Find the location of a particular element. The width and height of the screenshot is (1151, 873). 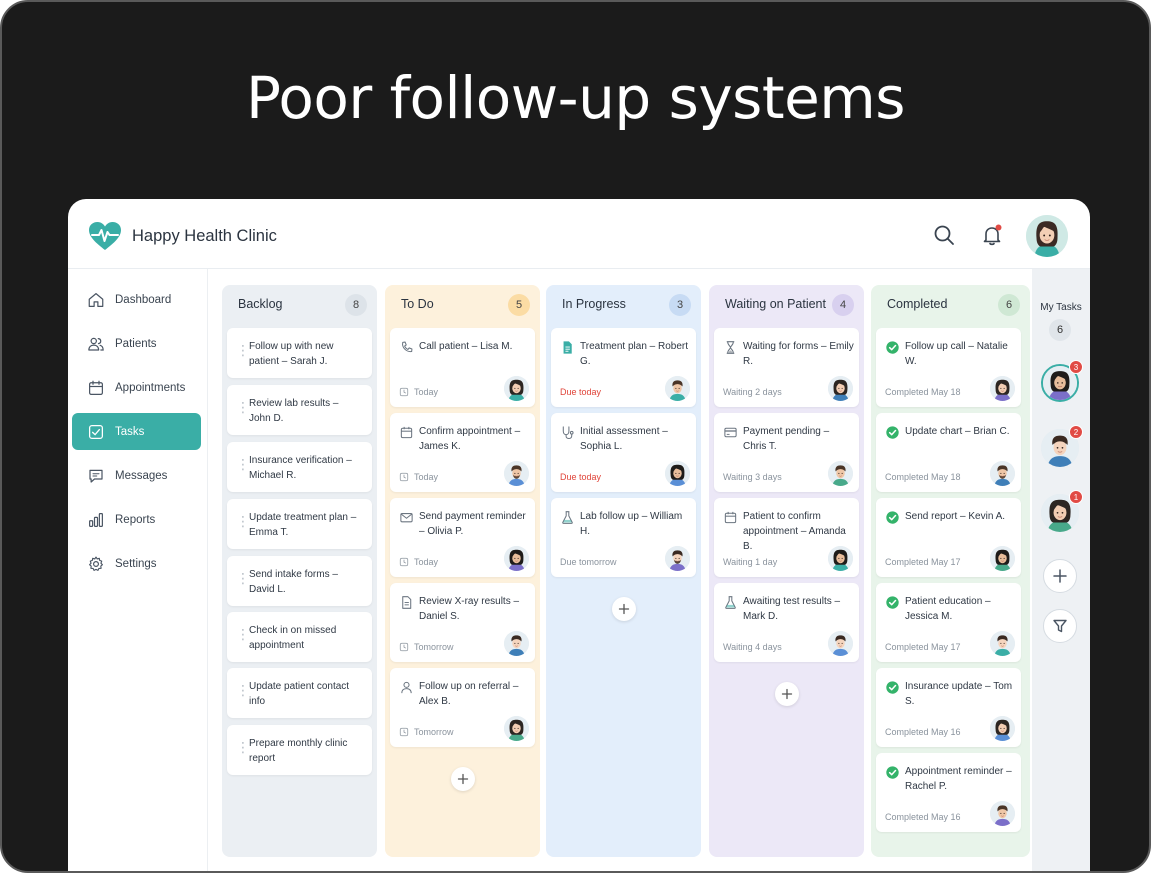

task-card: Send payment reminder – Olivia P. Today is located at coordinates (462, 537).